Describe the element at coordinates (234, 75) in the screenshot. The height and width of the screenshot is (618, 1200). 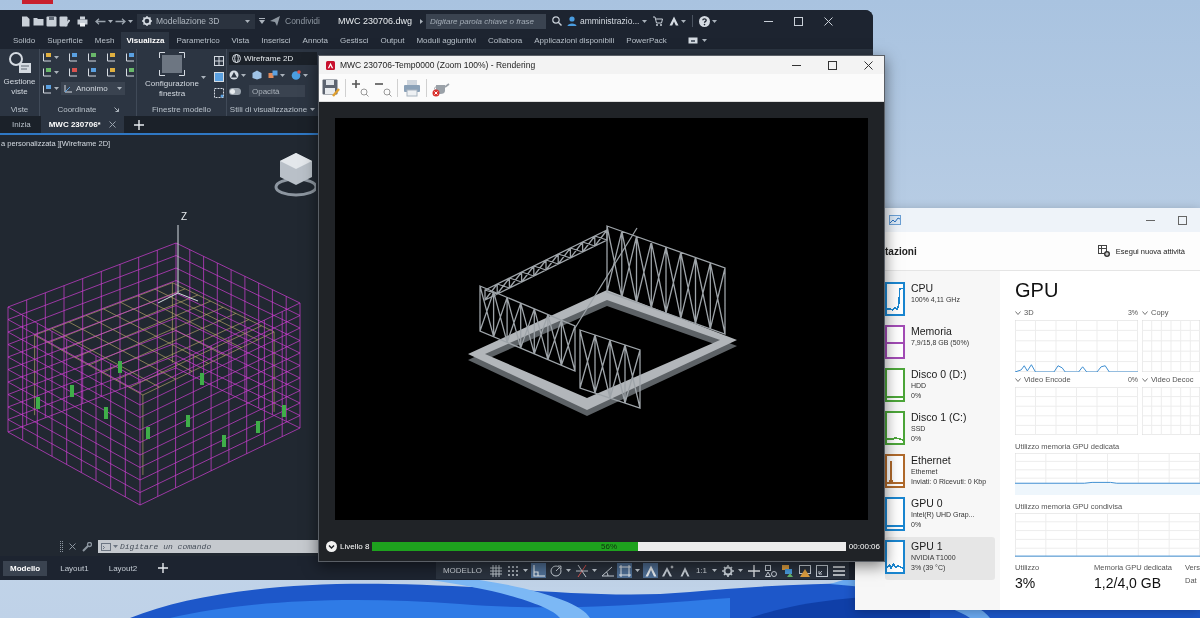
I see `sphere-triangle-icon` at that location.